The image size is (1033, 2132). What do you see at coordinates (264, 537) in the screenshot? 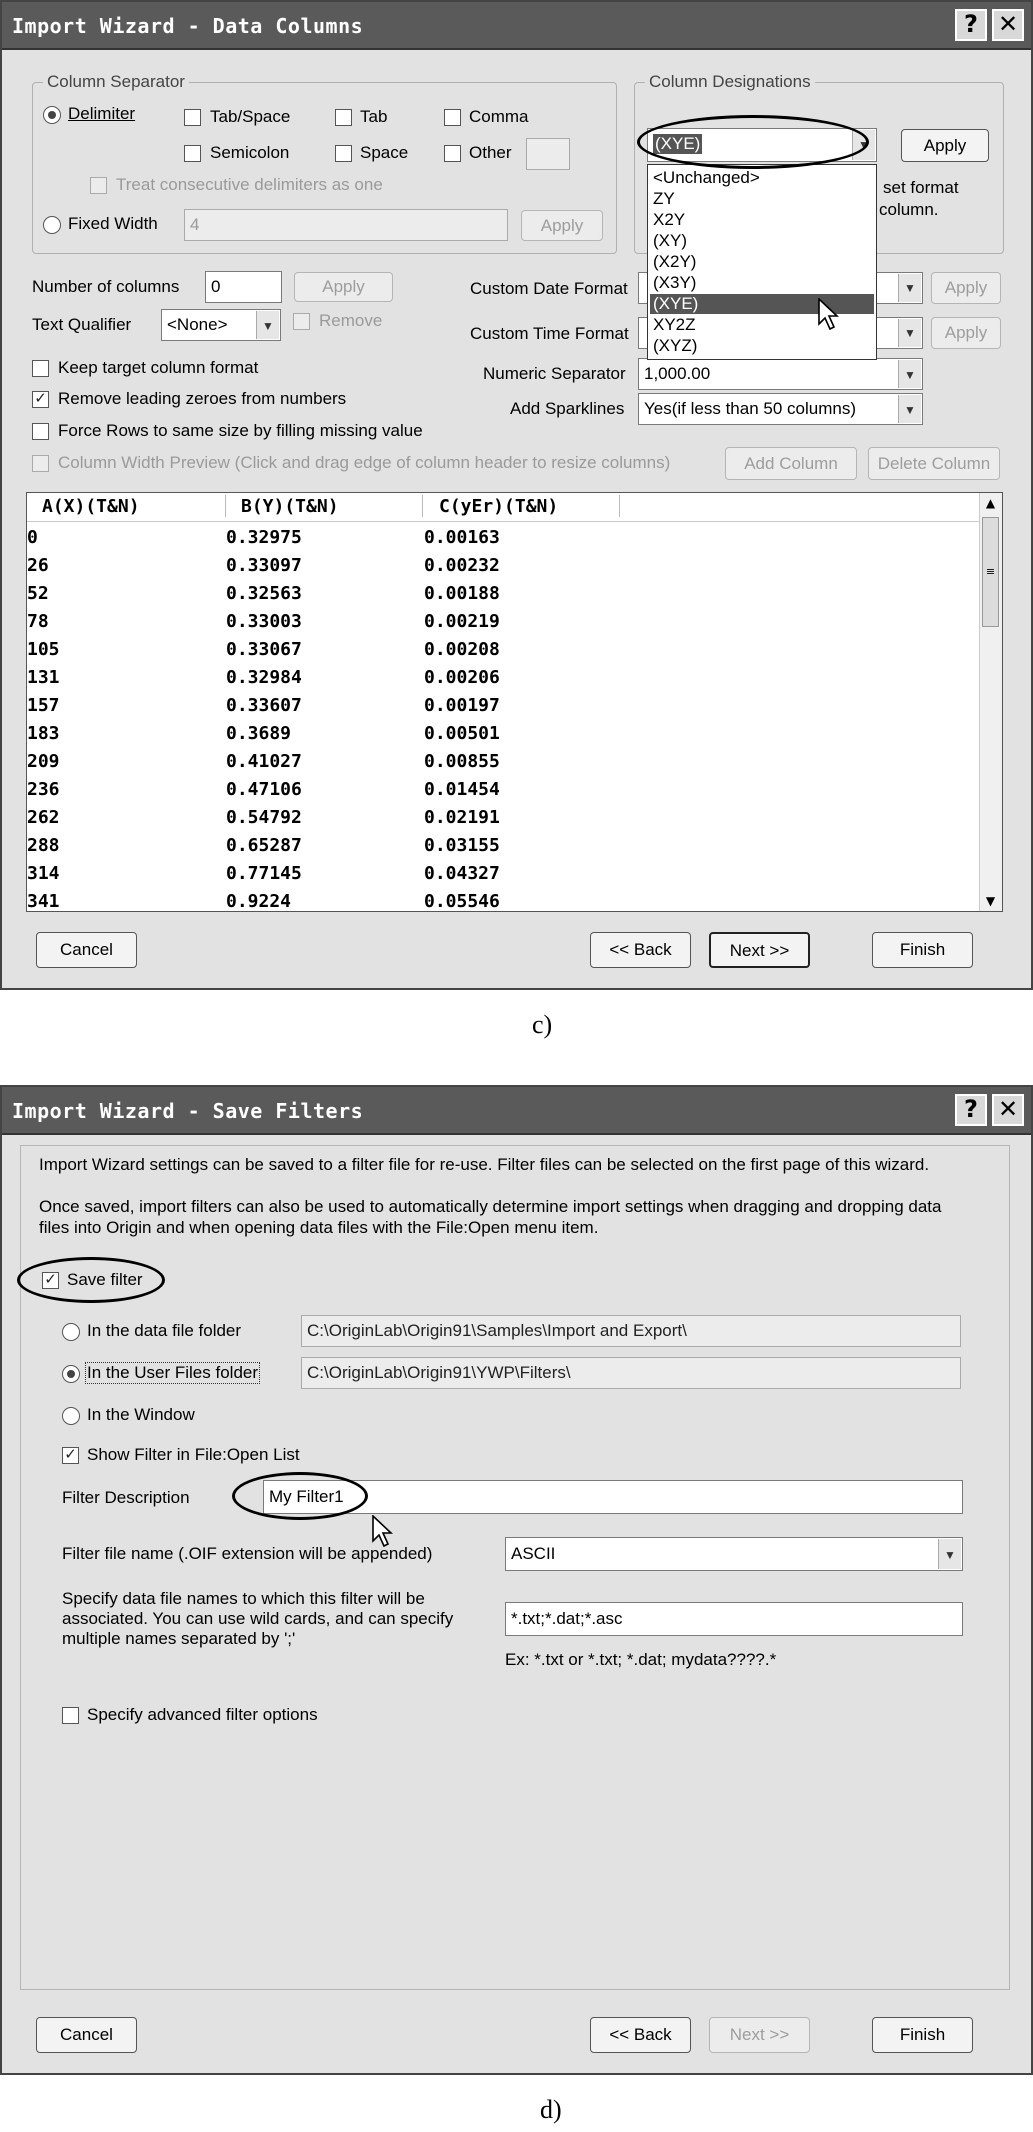
I see `table-cell: 0.32975` at bounding box center [264, 537].